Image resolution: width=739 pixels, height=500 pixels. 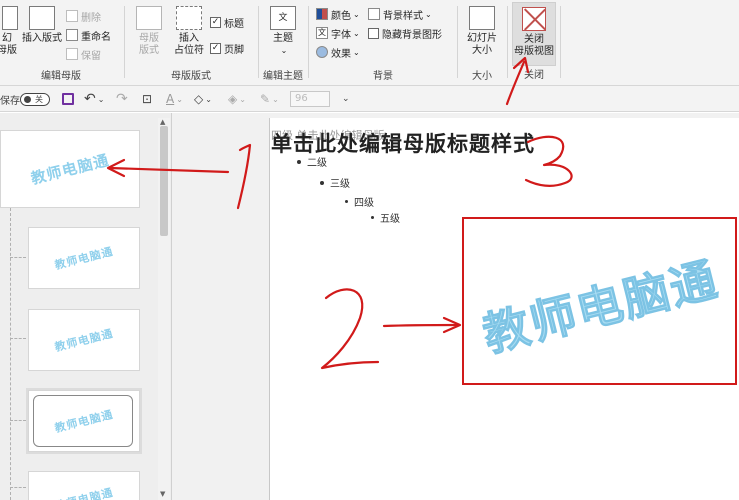 I want to click on group-label-close: 关闭, so click(x=534, y=75).